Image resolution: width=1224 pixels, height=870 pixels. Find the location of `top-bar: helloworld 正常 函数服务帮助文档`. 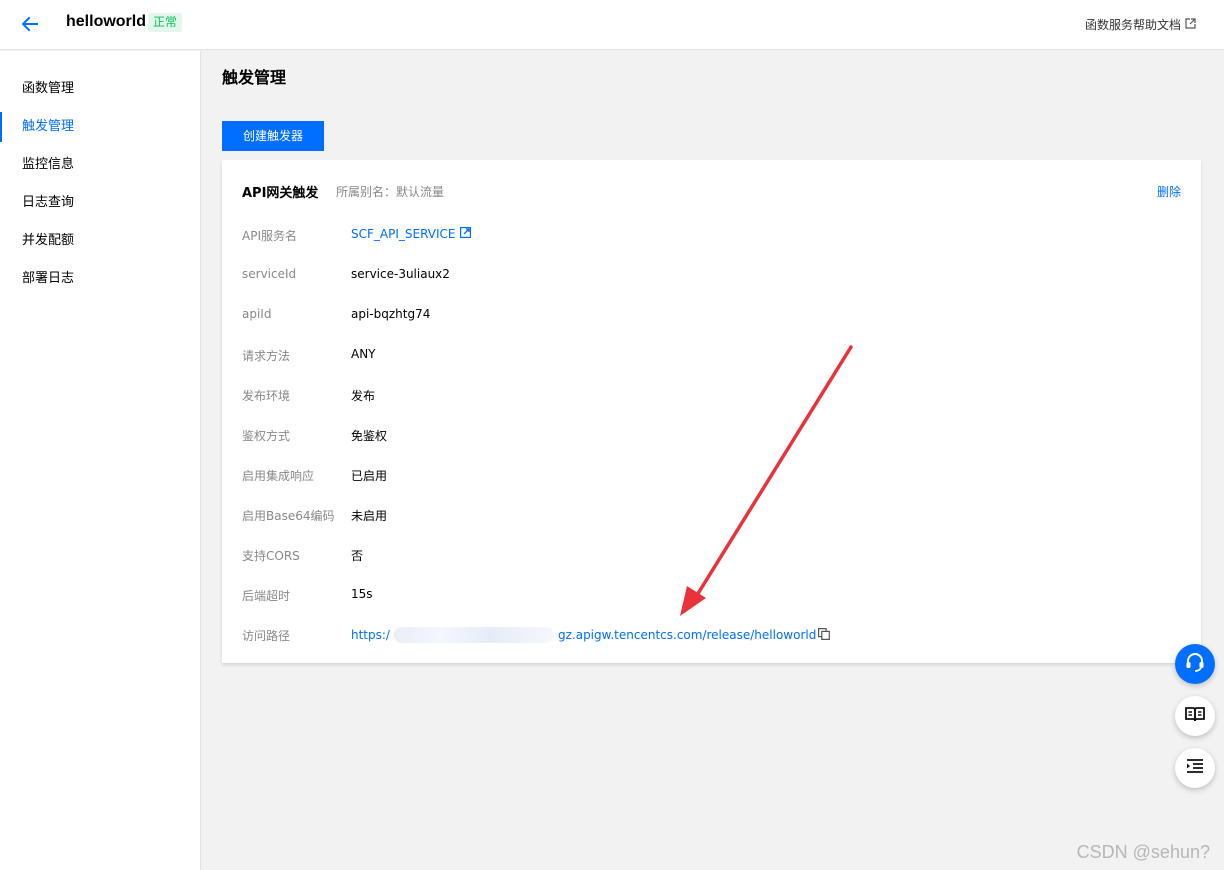

top-bar: helloworld 正常 函数服务帮助文档 is located at coordinates (612, 25).